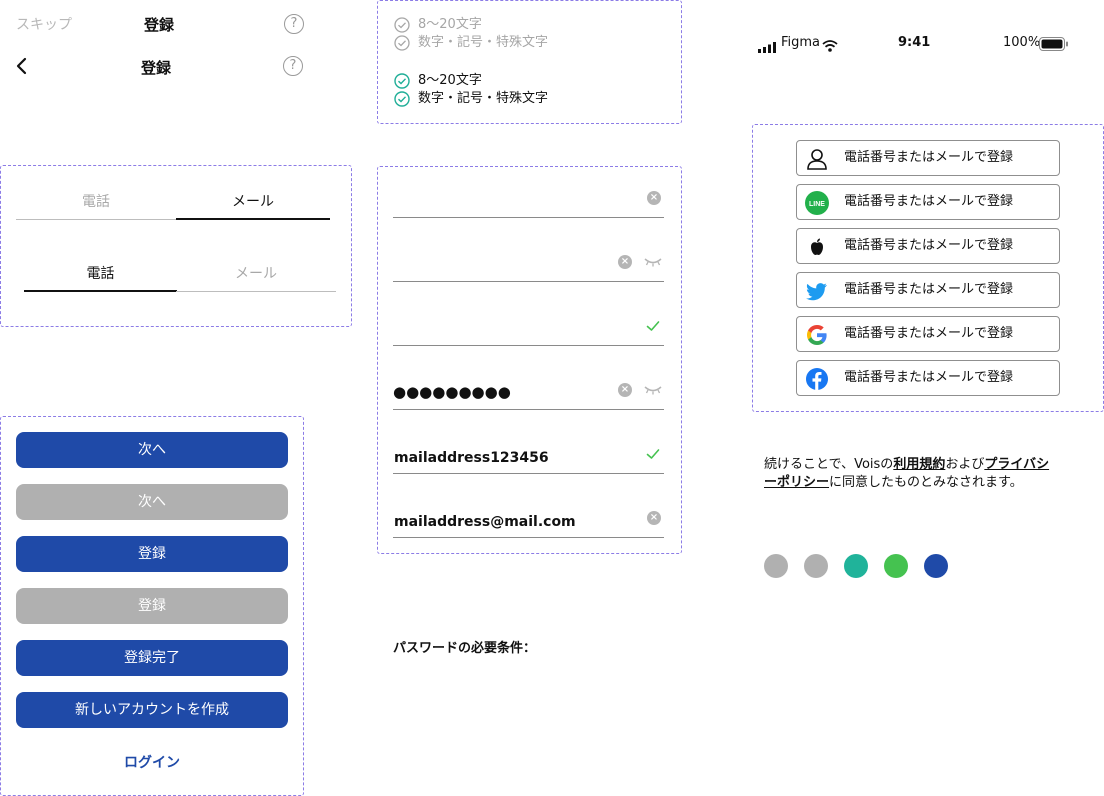 The width and height of the screenshot is (1104, 796). I want to click on register-button-disabled: 登録, so click(152, 606).